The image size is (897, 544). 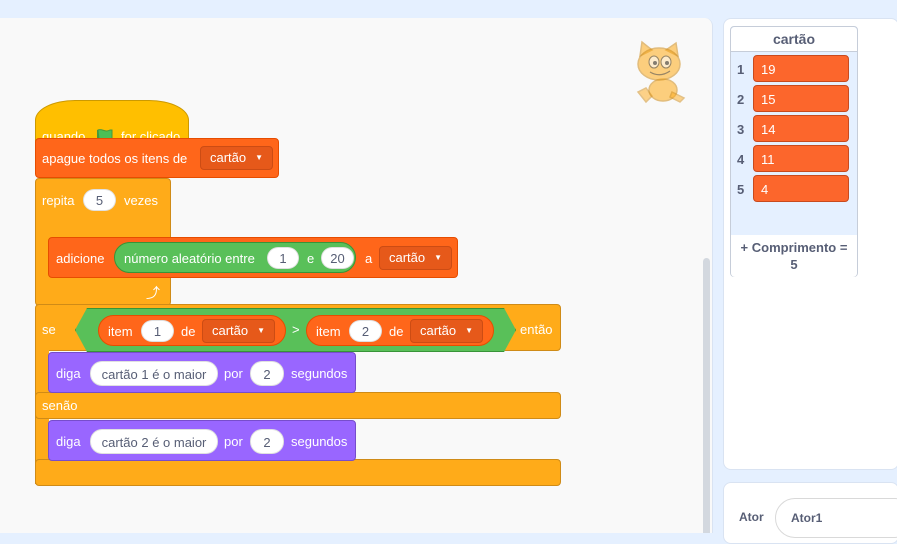 What do you see at coordinates (80, 258) in the screenshot?
I see `add-label: adicione` at bounding box center [80, 258].